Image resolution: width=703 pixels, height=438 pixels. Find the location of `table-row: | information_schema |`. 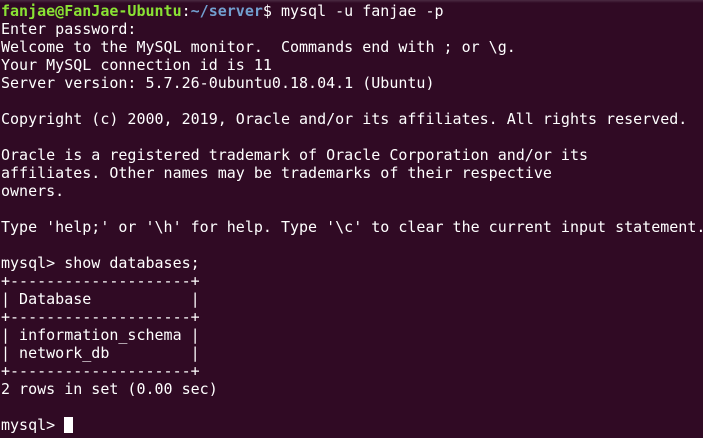

table-row: | information_schema | is located at coordinates (100, 335).